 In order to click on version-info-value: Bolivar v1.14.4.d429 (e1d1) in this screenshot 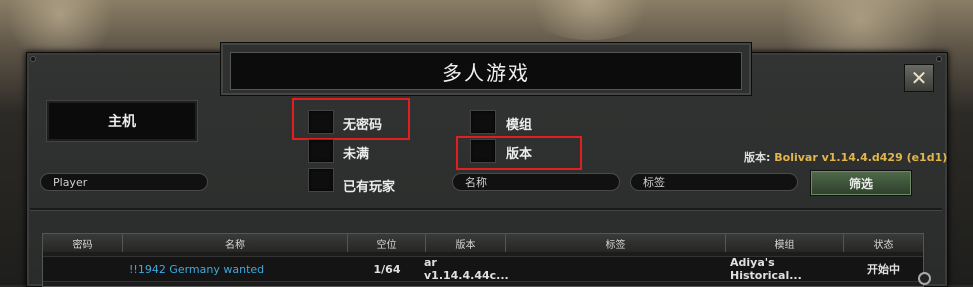, I will do `click(861, 157)`.